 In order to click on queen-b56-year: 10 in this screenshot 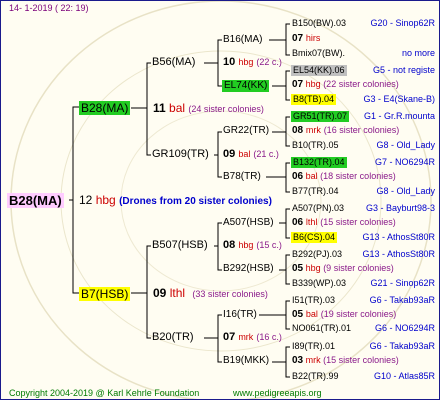, I will do `click(229, 62)`.